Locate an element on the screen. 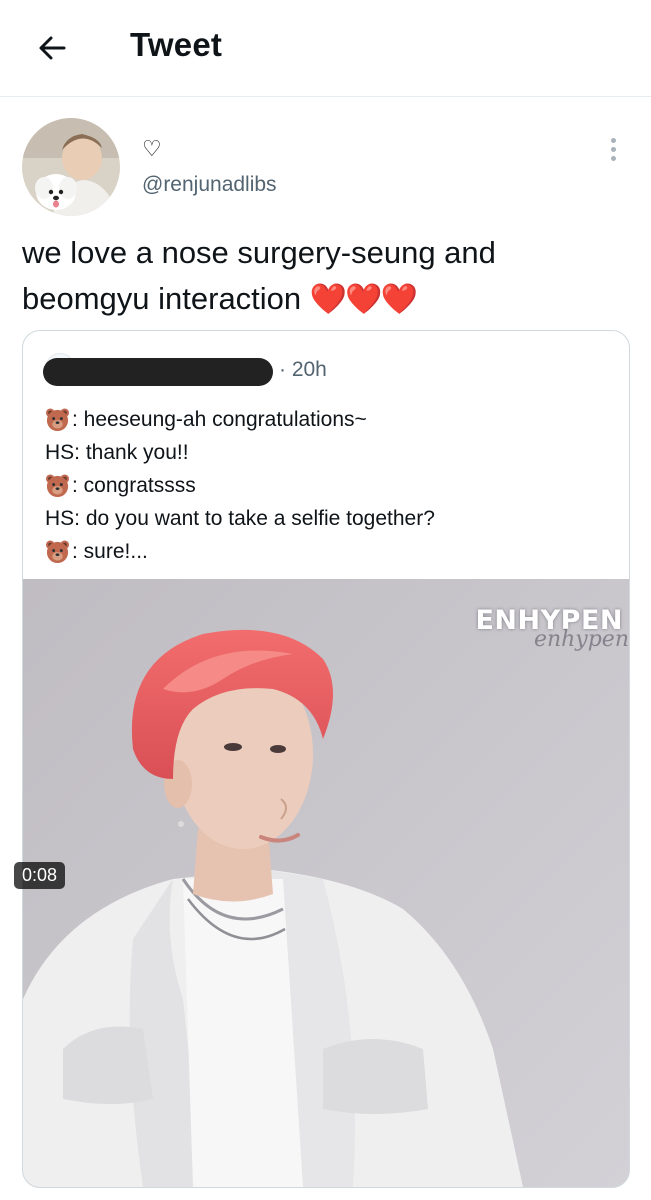 Image resolution: width=651 pixels, height=1200 pixels. page-title: Tweet is located at coordinates (176, 44).